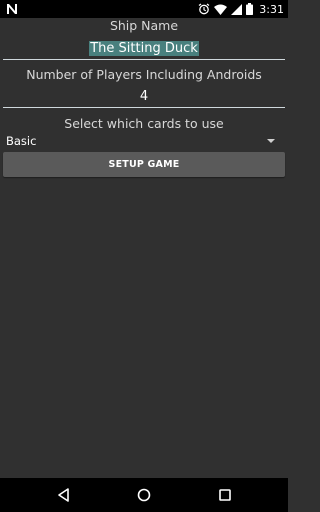 This screenshot has height=512, width=320. I want to click on notification-n-icon, so click(12, 9).